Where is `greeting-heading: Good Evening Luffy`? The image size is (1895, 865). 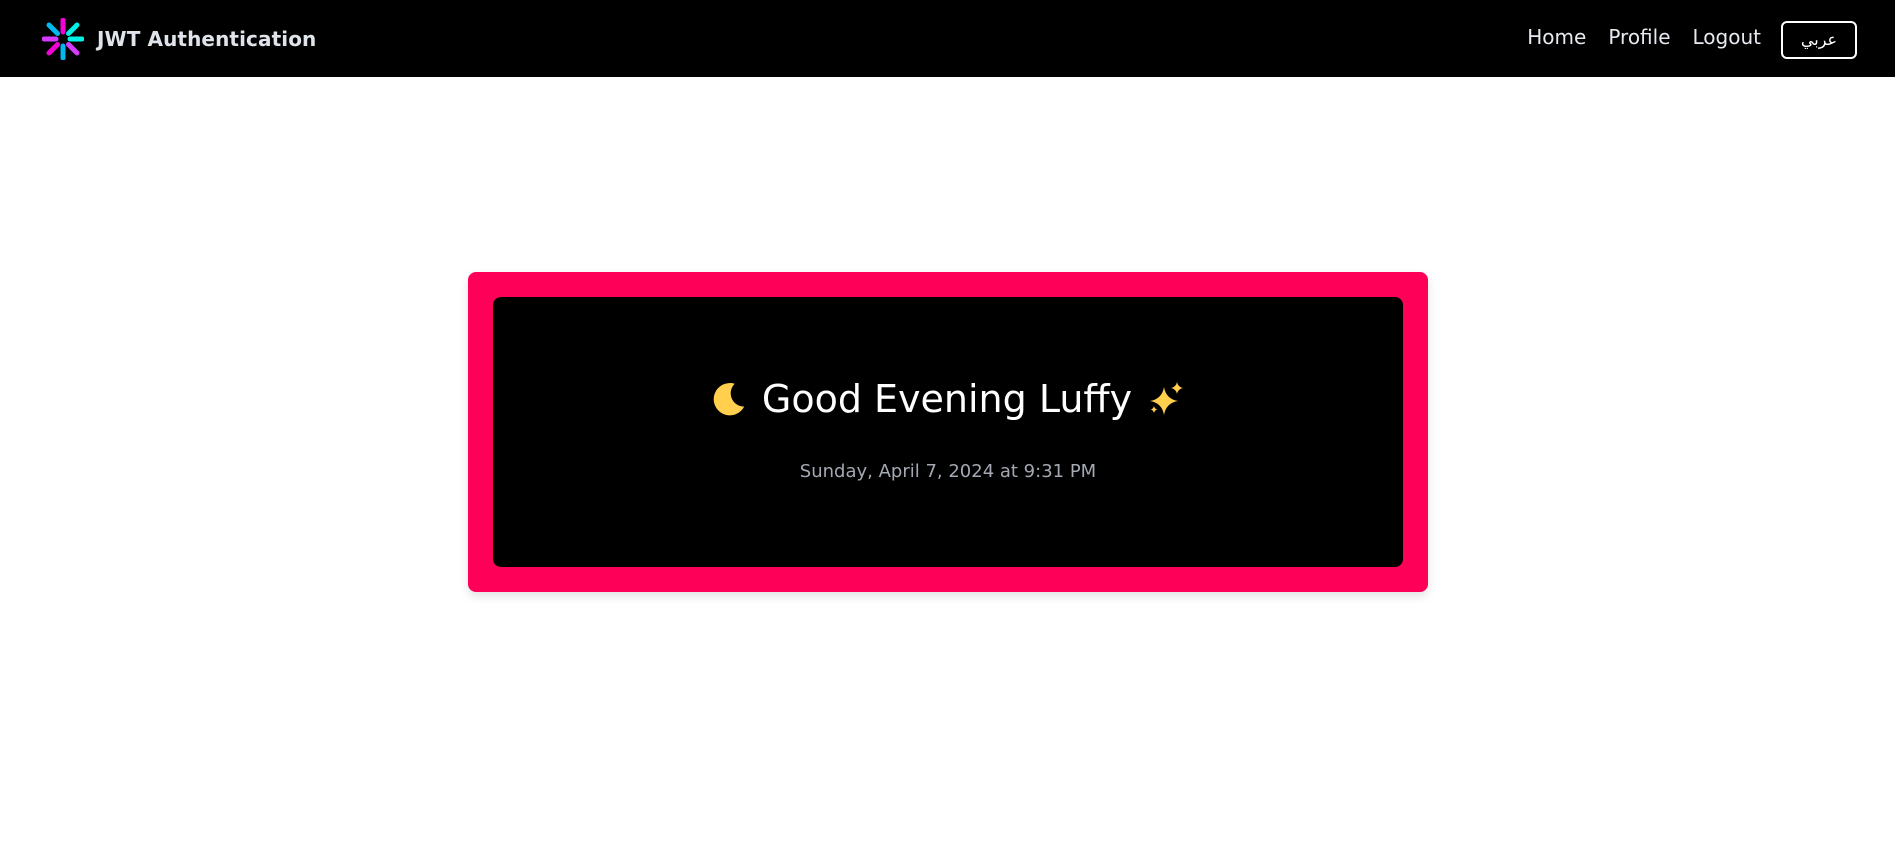 greeting-heading: Good Evening Luffy is located at coordinates (948, 399).